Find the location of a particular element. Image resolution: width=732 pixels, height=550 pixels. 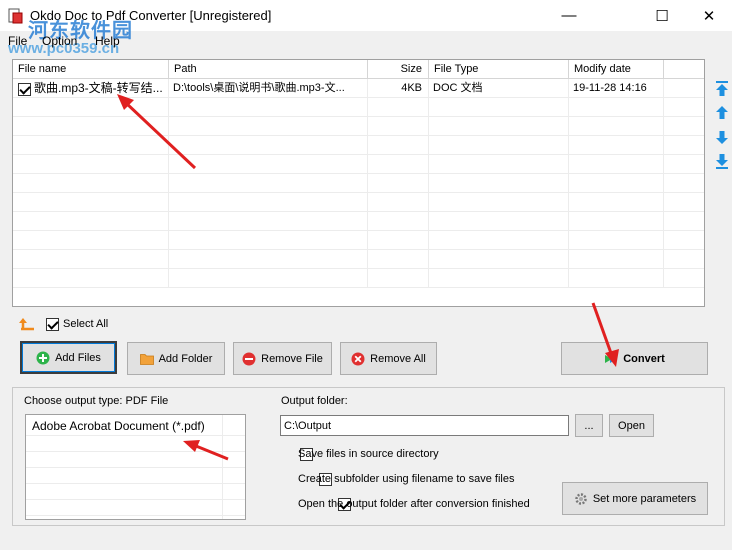

cell-filler is located at coordinates (684, 88).